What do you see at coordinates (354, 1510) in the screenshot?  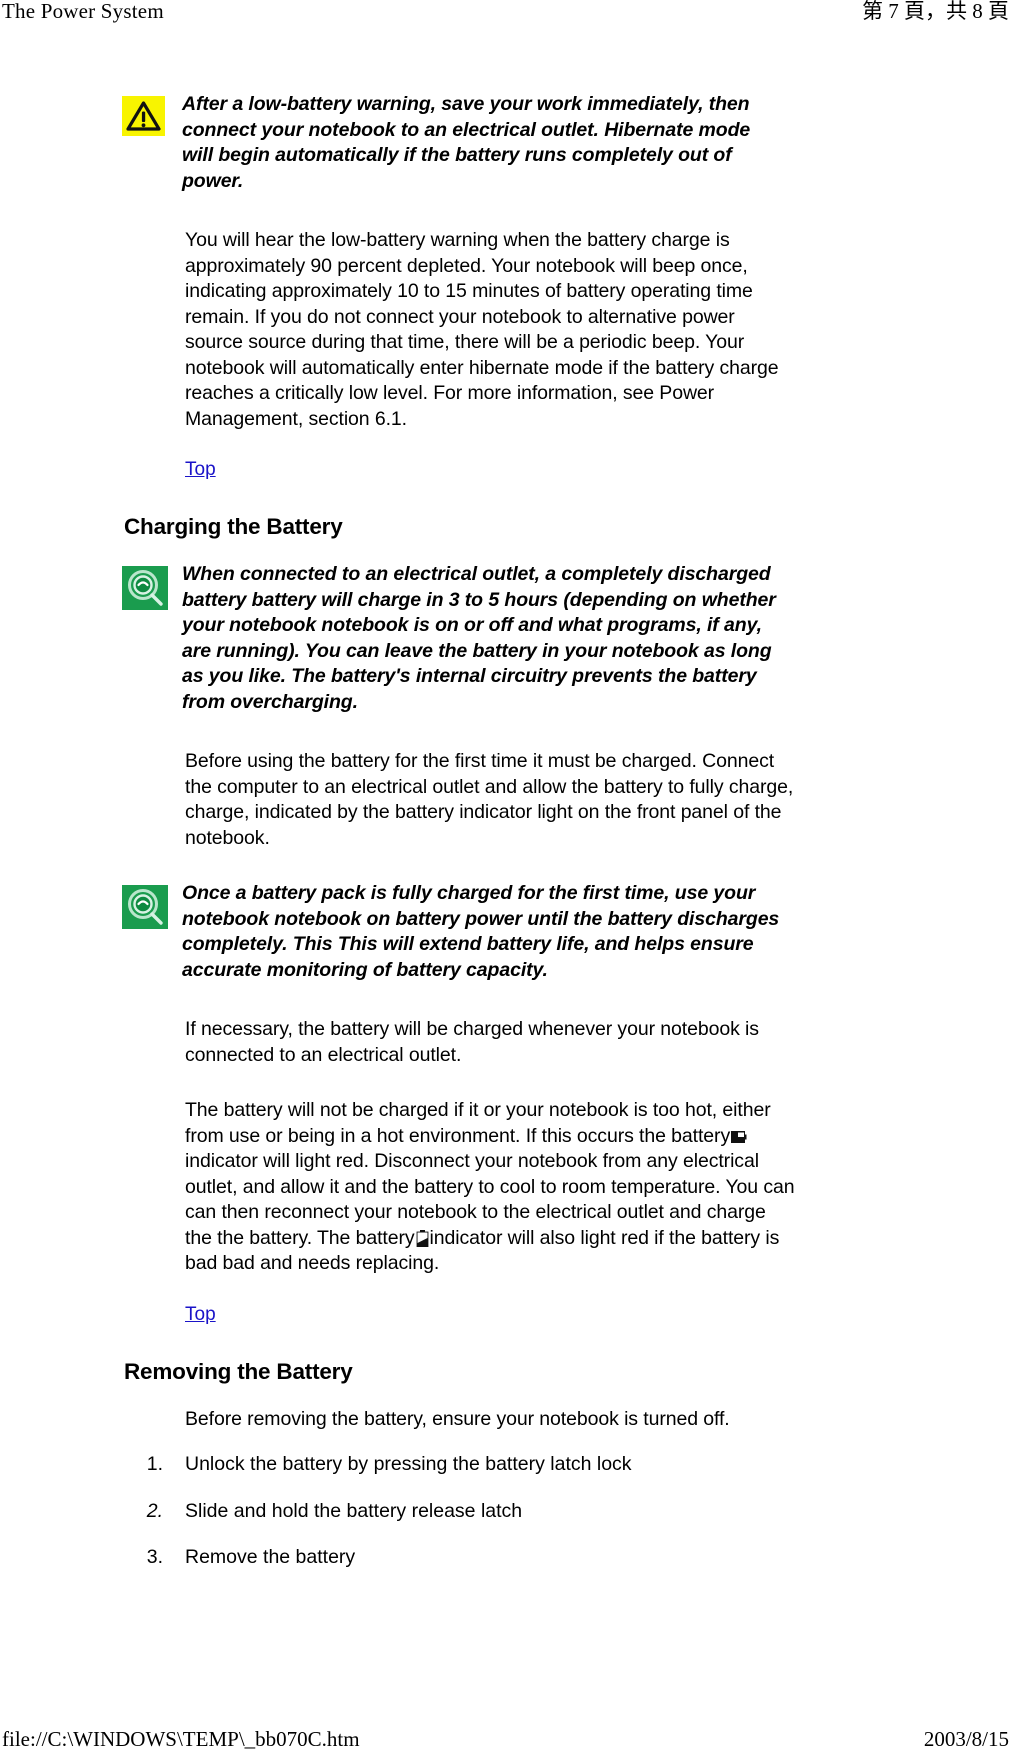 I see `step-text: Slide and hold the battery release latch` at bounding box center [354, 1510].